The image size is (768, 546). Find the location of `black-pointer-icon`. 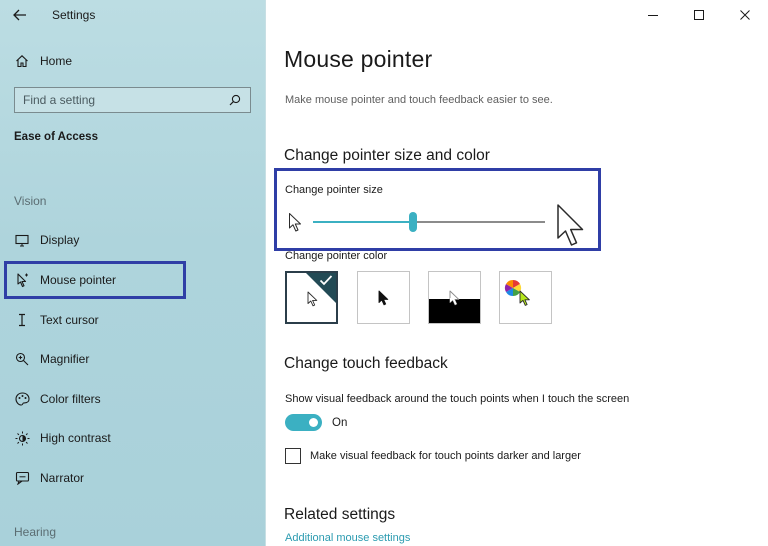

black-pointer-icon is located at coordinates (383, 298).